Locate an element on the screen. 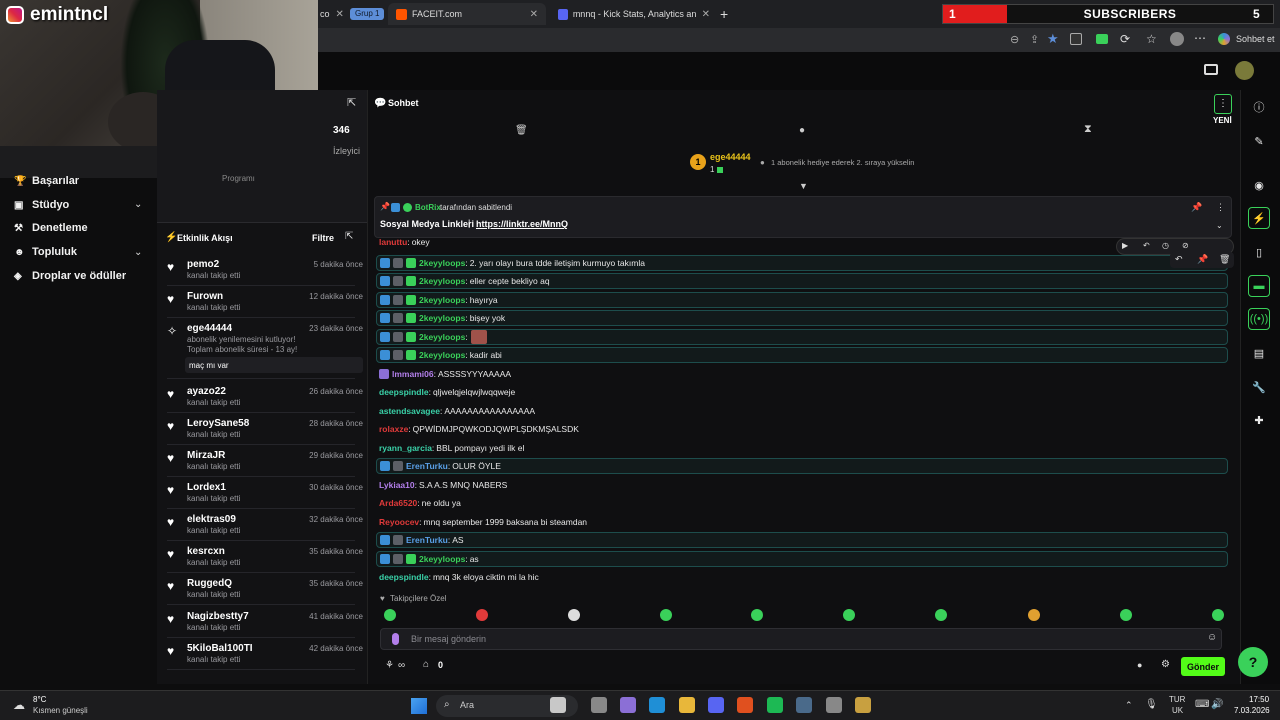  lightning-icon: ⚡ is located at coordinates (1259, 218).